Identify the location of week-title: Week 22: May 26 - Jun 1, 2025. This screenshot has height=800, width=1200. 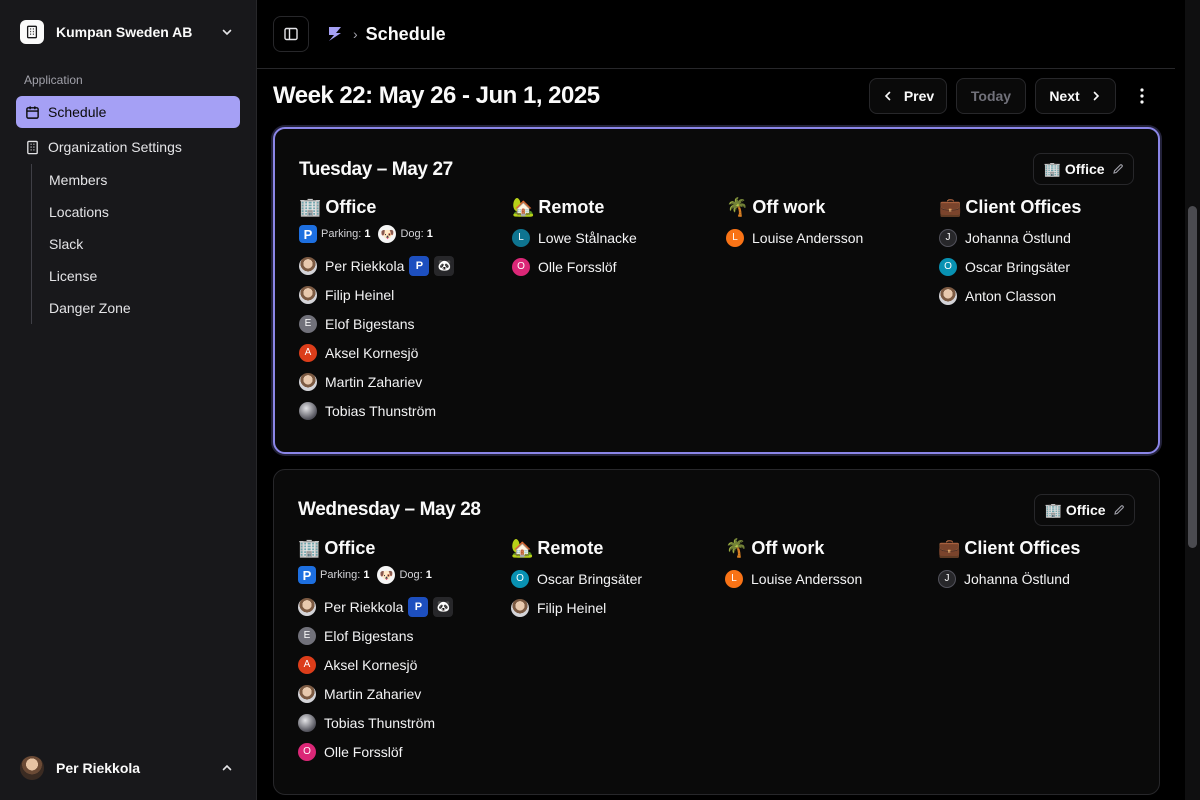
(436, 95).